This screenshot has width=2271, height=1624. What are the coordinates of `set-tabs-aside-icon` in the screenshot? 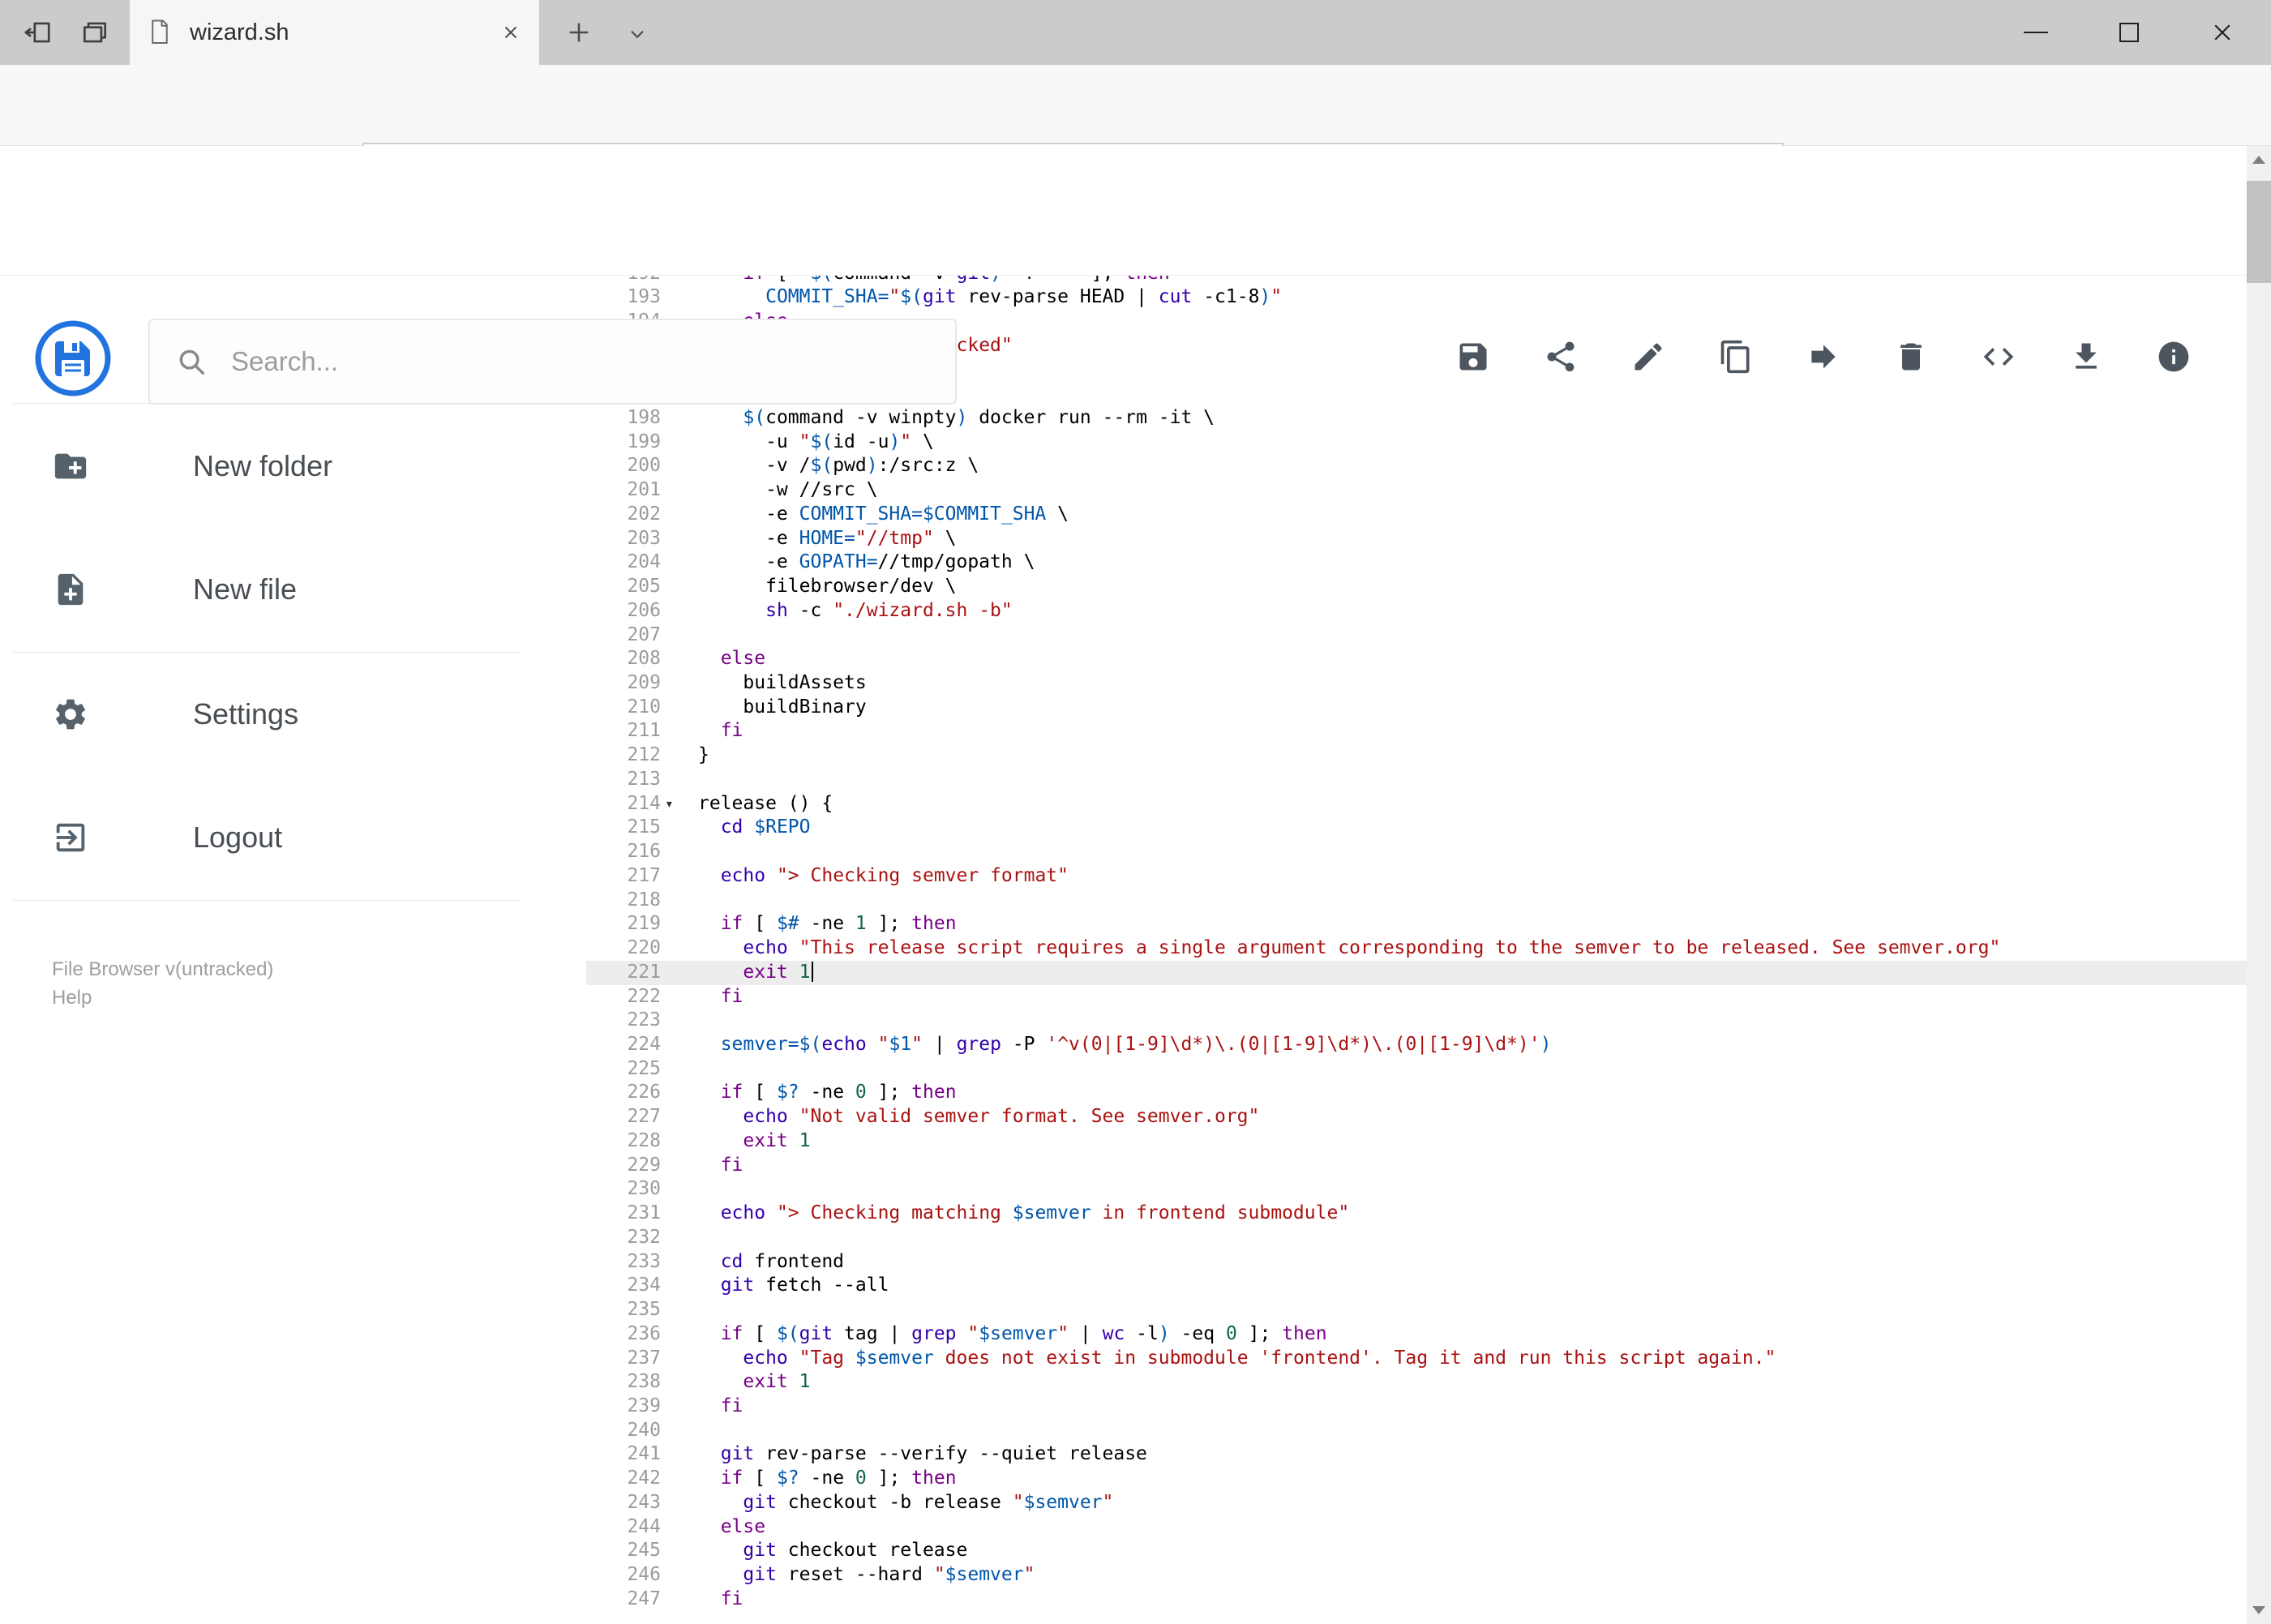 It's located at (37, 33).